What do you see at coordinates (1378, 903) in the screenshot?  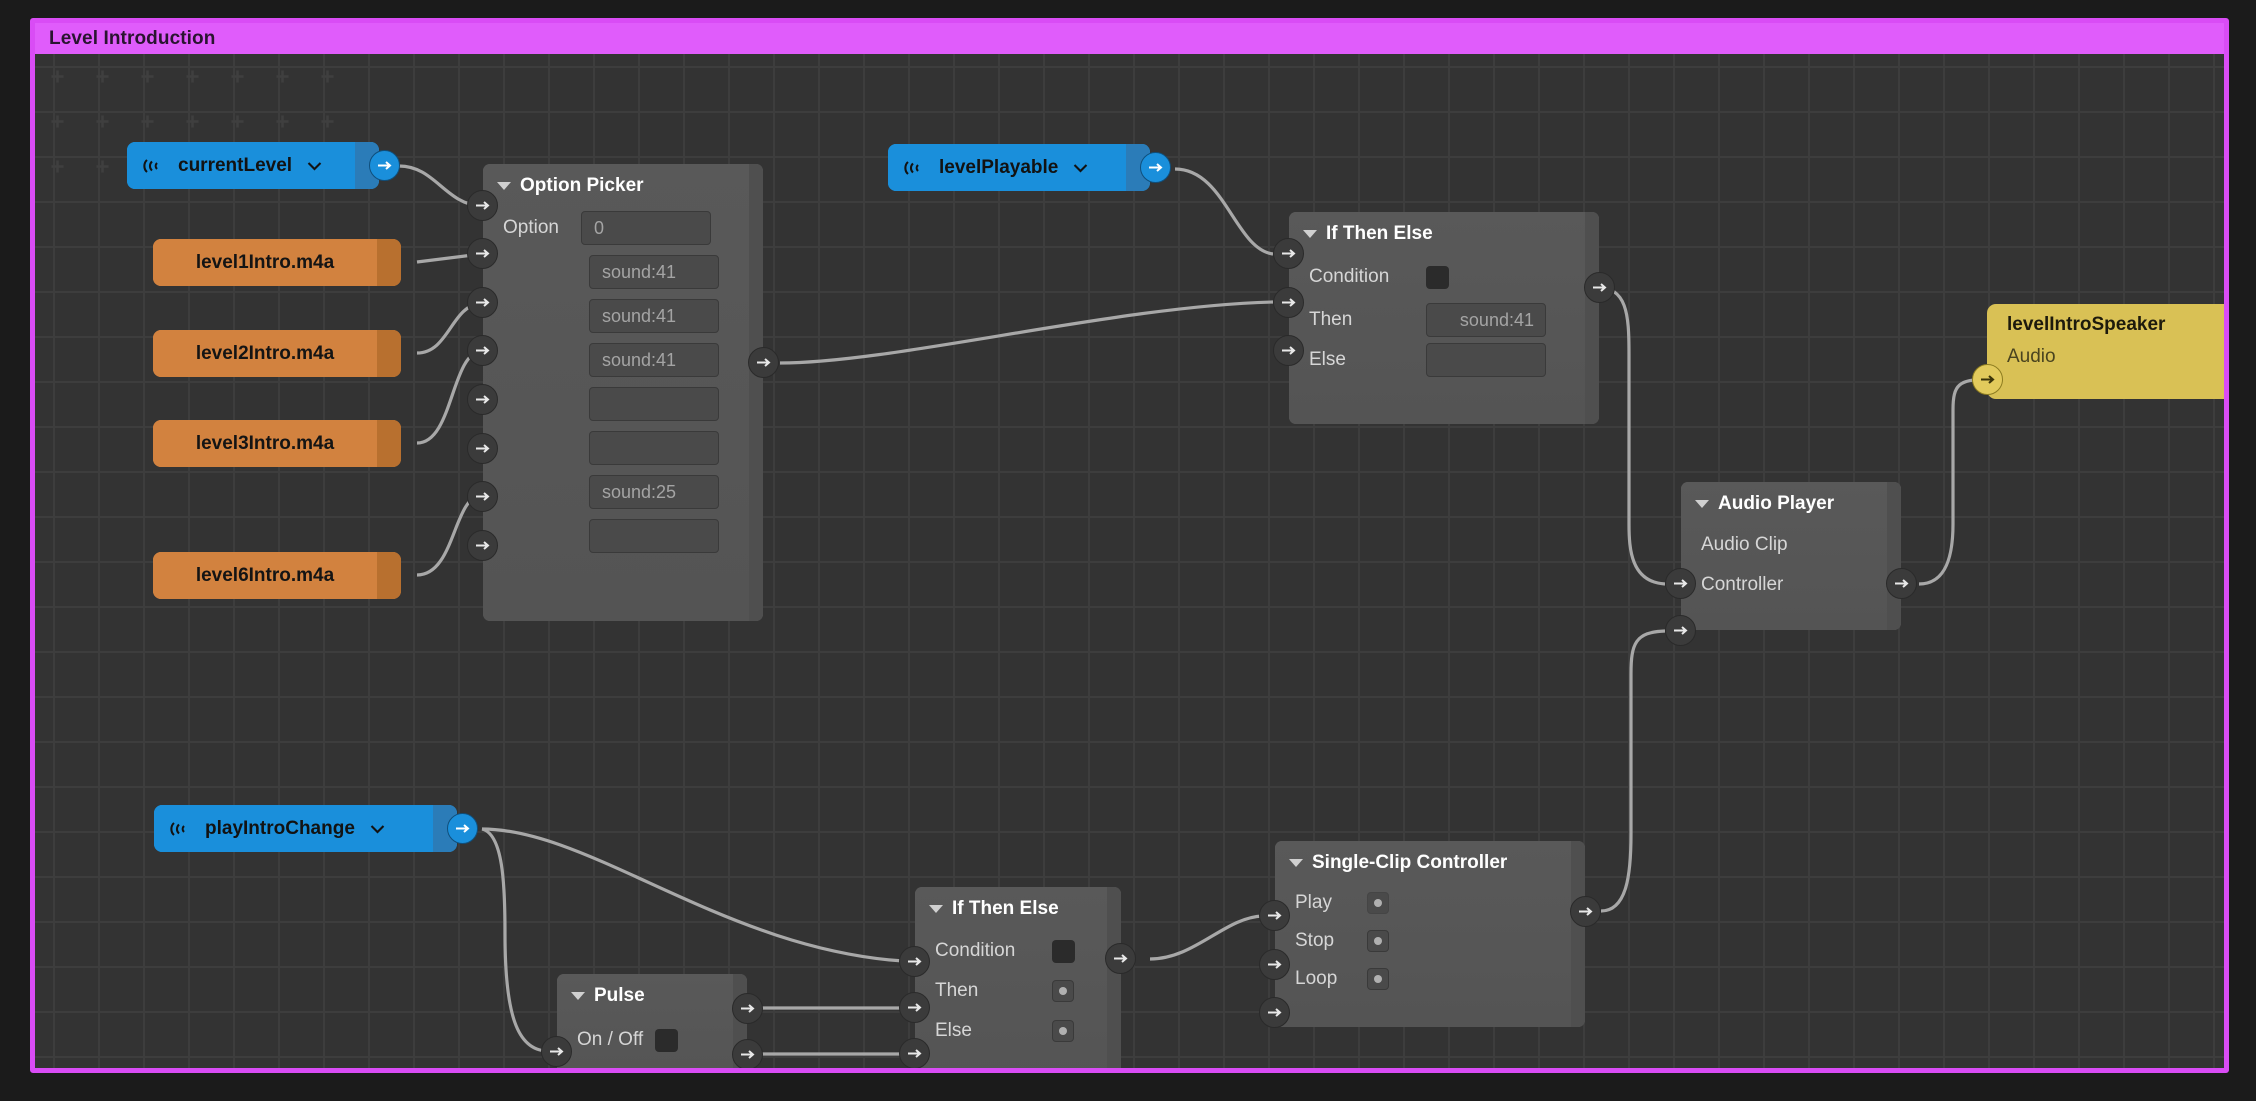 I see `play-pulse-swatch` at bounding box center [1378, 903].